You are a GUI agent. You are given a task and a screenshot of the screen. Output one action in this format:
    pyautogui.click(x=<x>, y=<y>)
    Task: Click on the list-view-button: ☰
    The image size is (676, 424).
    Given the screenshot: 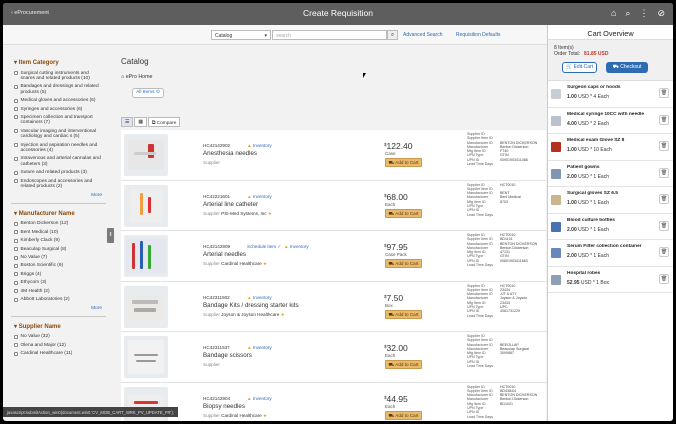 What is the action you would take?
    pyautogui.click(x=127, y=122)
    